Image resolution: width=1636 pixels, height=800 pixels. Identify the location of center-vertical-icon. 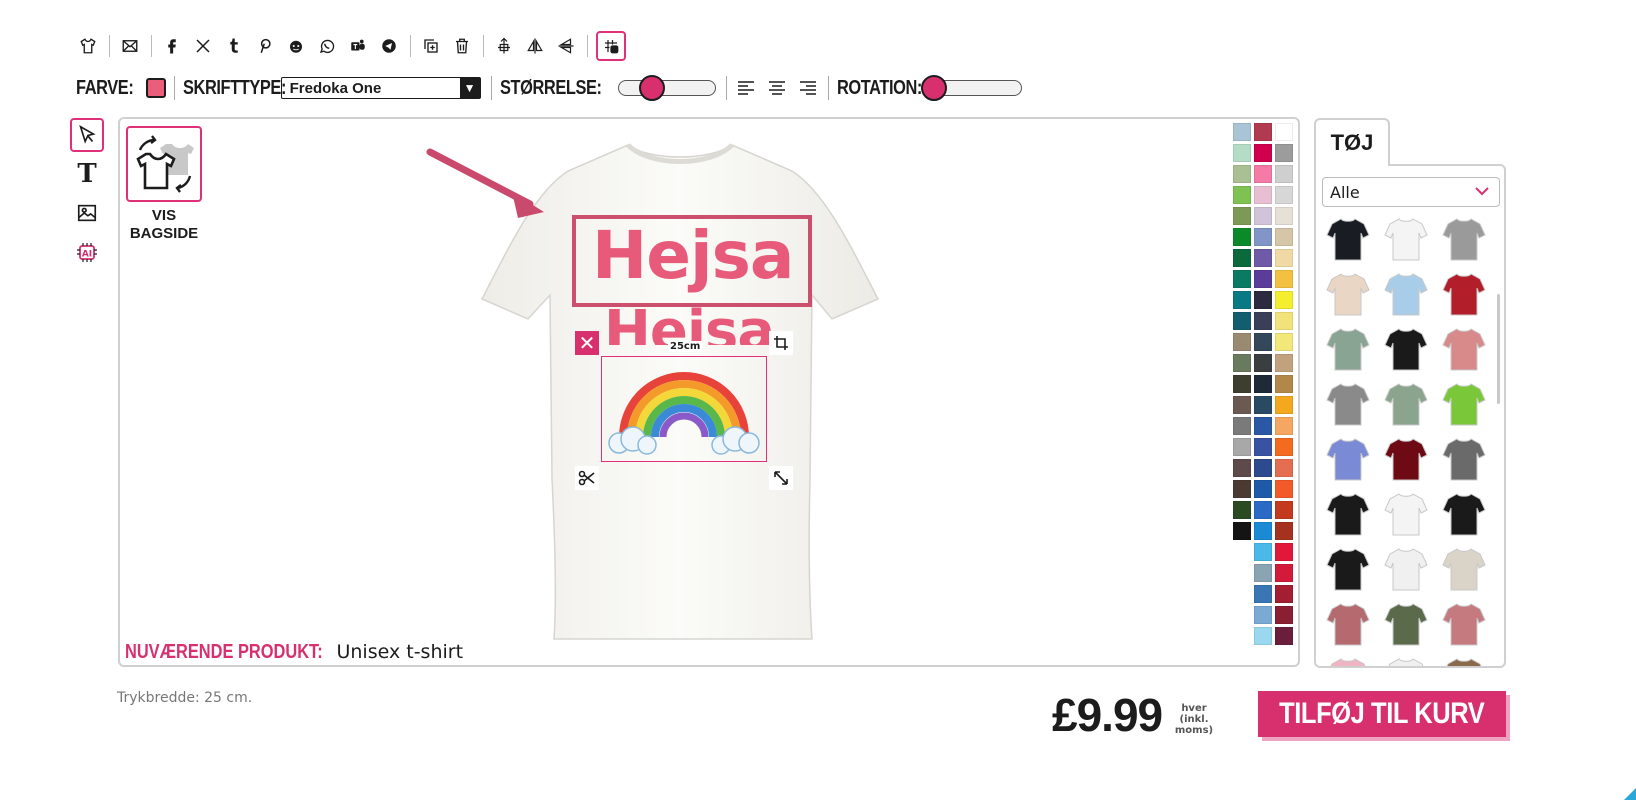
(504, 46).